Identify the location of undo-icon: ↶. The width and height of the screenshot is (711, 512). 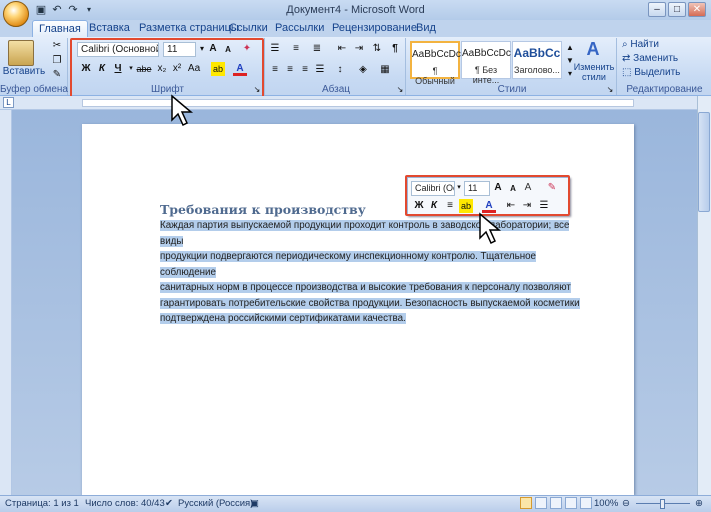
(57, 10).